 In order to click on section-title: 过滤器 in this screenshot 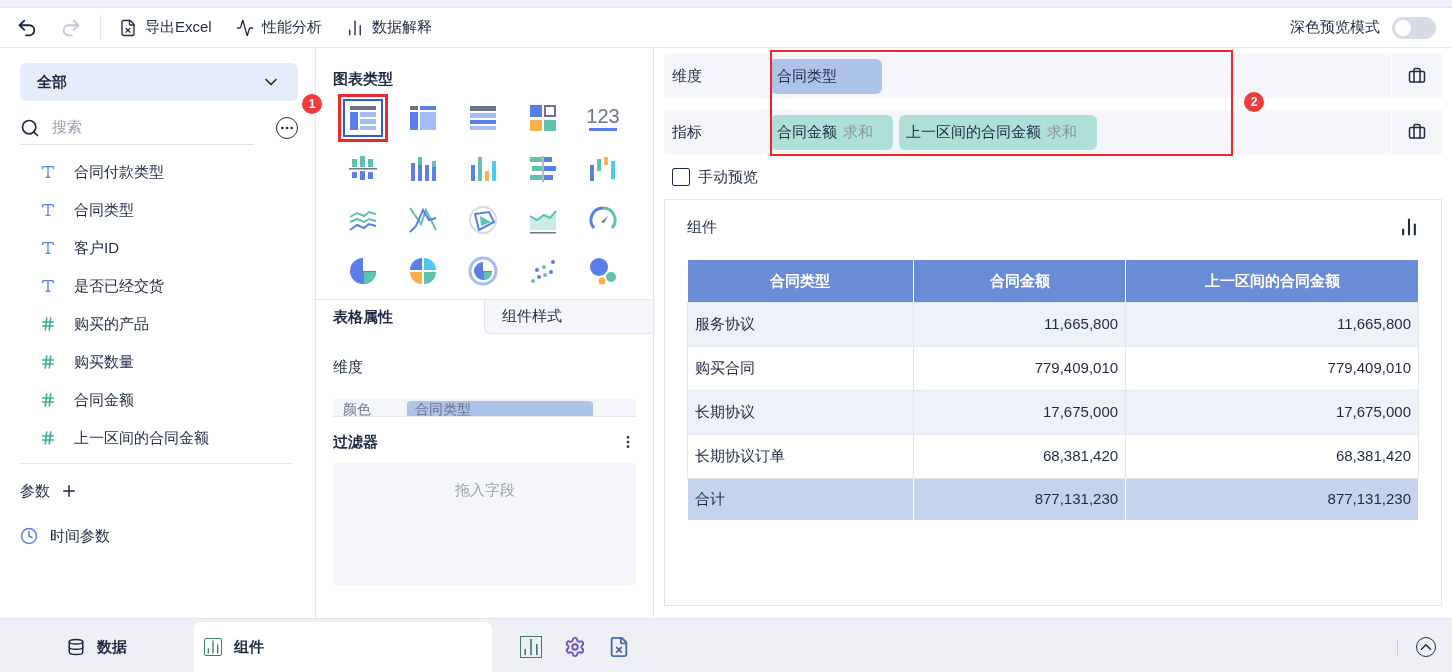, I will do `click(355, 441)`.